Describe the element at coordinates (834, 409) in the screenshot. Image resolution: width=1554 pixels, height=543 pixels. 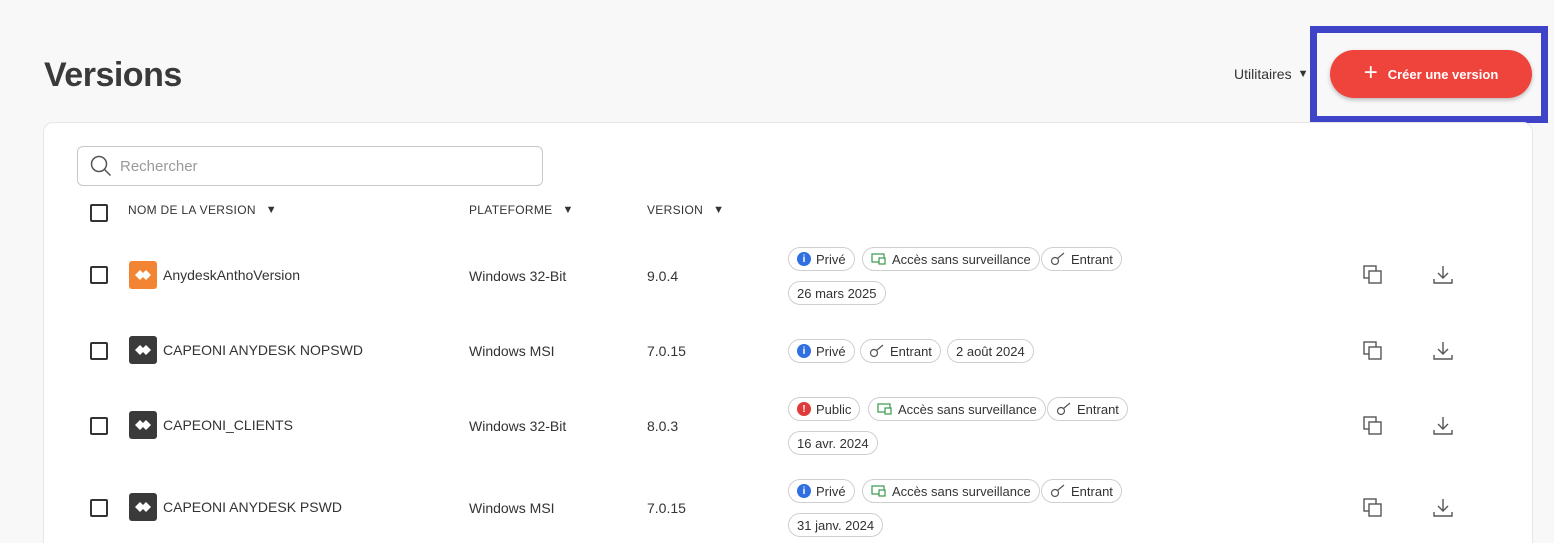
I see `visibility-label: Public` at that location.